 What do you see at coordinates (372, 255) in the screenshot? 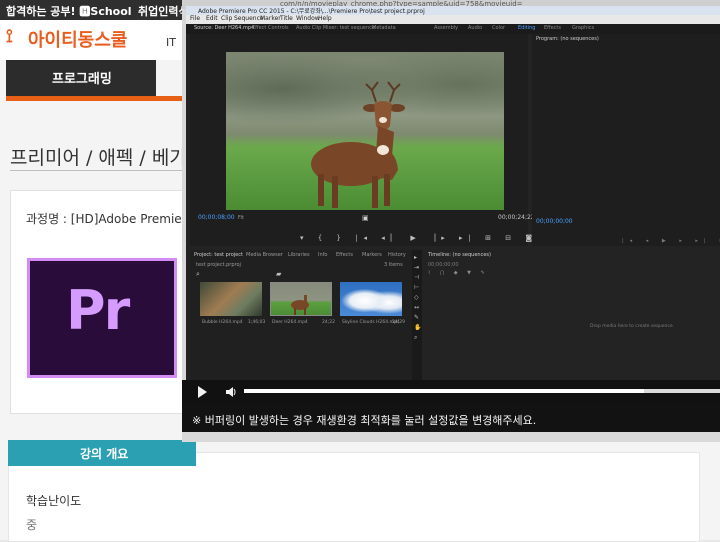
I see `tab-markers: Markers` at bounding box center [372, 255].